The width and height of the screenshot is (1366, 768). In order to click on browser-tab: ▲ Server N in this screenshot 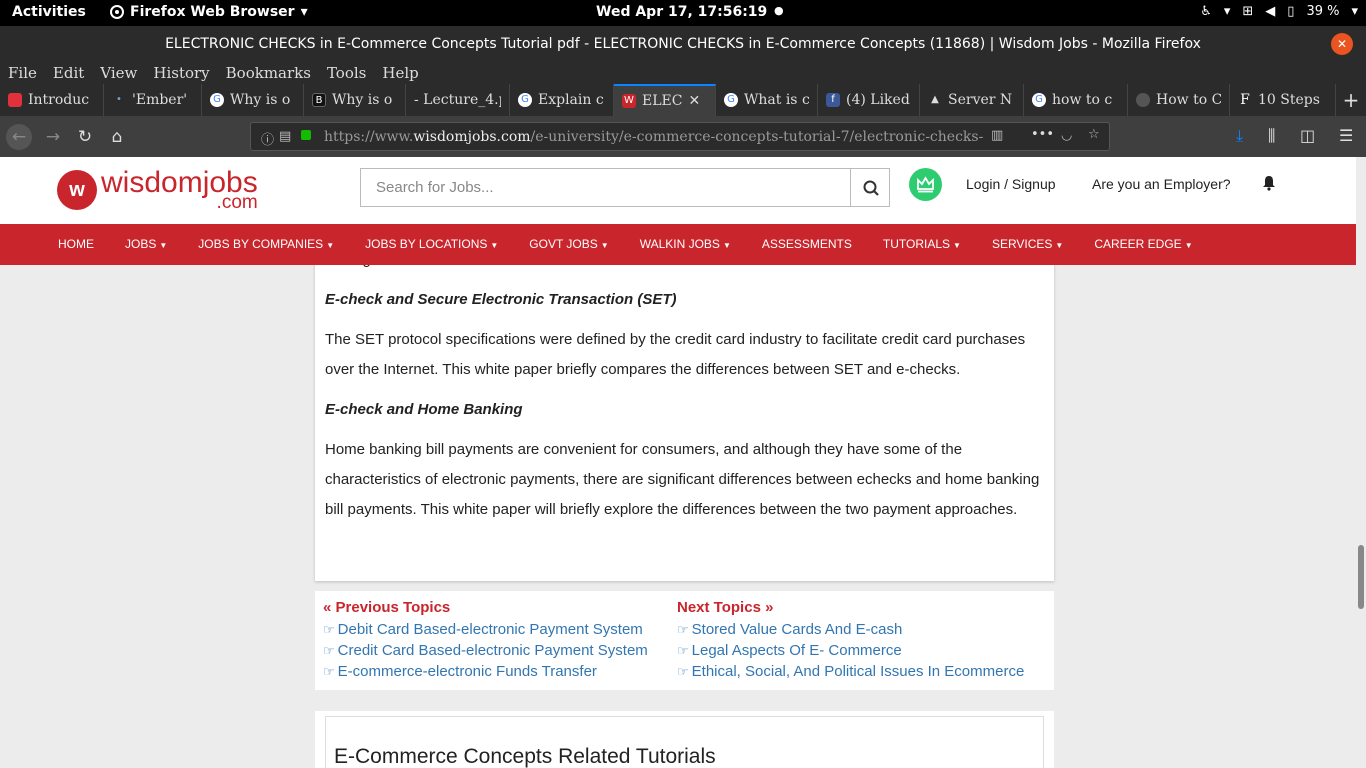, I will do `click(972, 100)`.